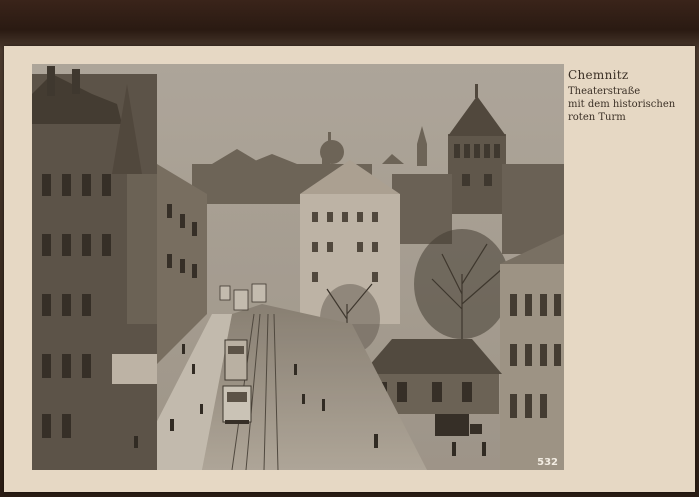 Image resolution: width=699 pixels, height=497 pixels. What do you see at coordinates (598, 75) in the screenshot?
I see `caption-title: Chemnitz` at bounding box center [598, 75].